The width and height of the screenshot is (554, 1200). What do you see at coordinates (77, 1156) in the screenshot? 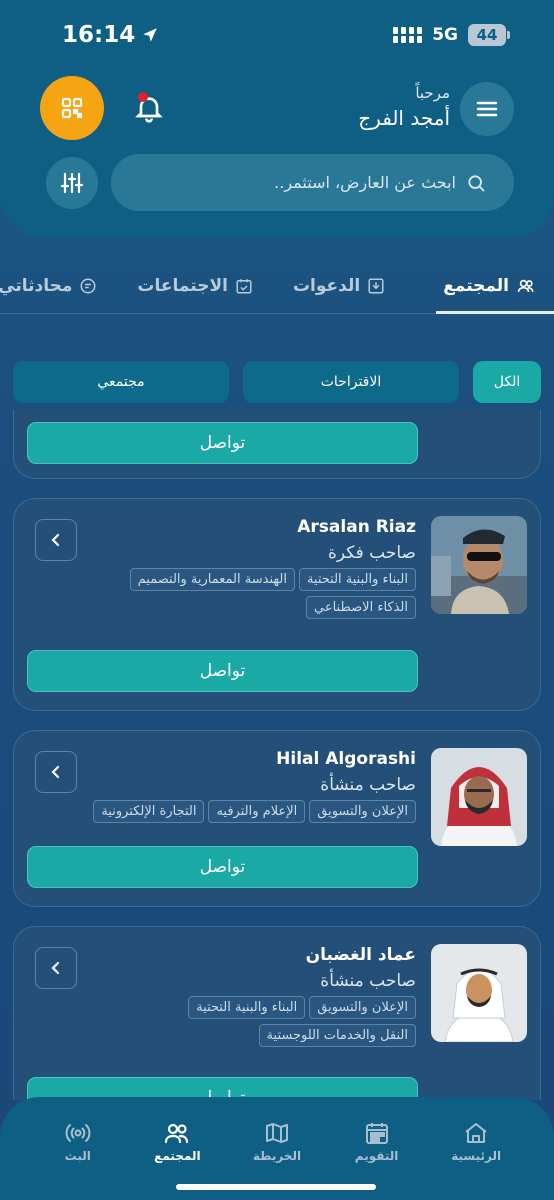
I see `nav-broadcast-label: البث` at bounding box center [77, 1156].